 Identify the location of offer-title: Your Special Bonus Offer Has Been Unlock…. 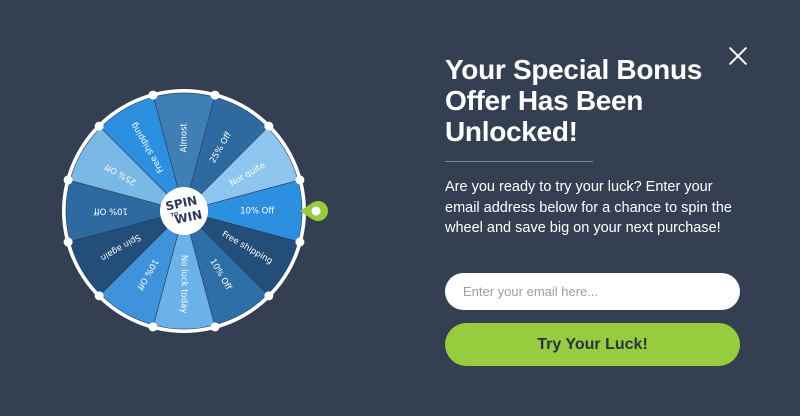
(574, 100).